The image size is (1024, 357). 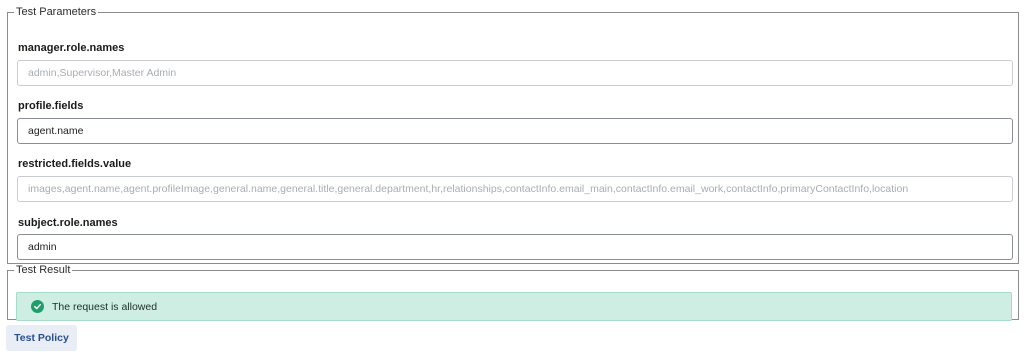 I want to click on check-circle-icon, so click(x=37, y=306).